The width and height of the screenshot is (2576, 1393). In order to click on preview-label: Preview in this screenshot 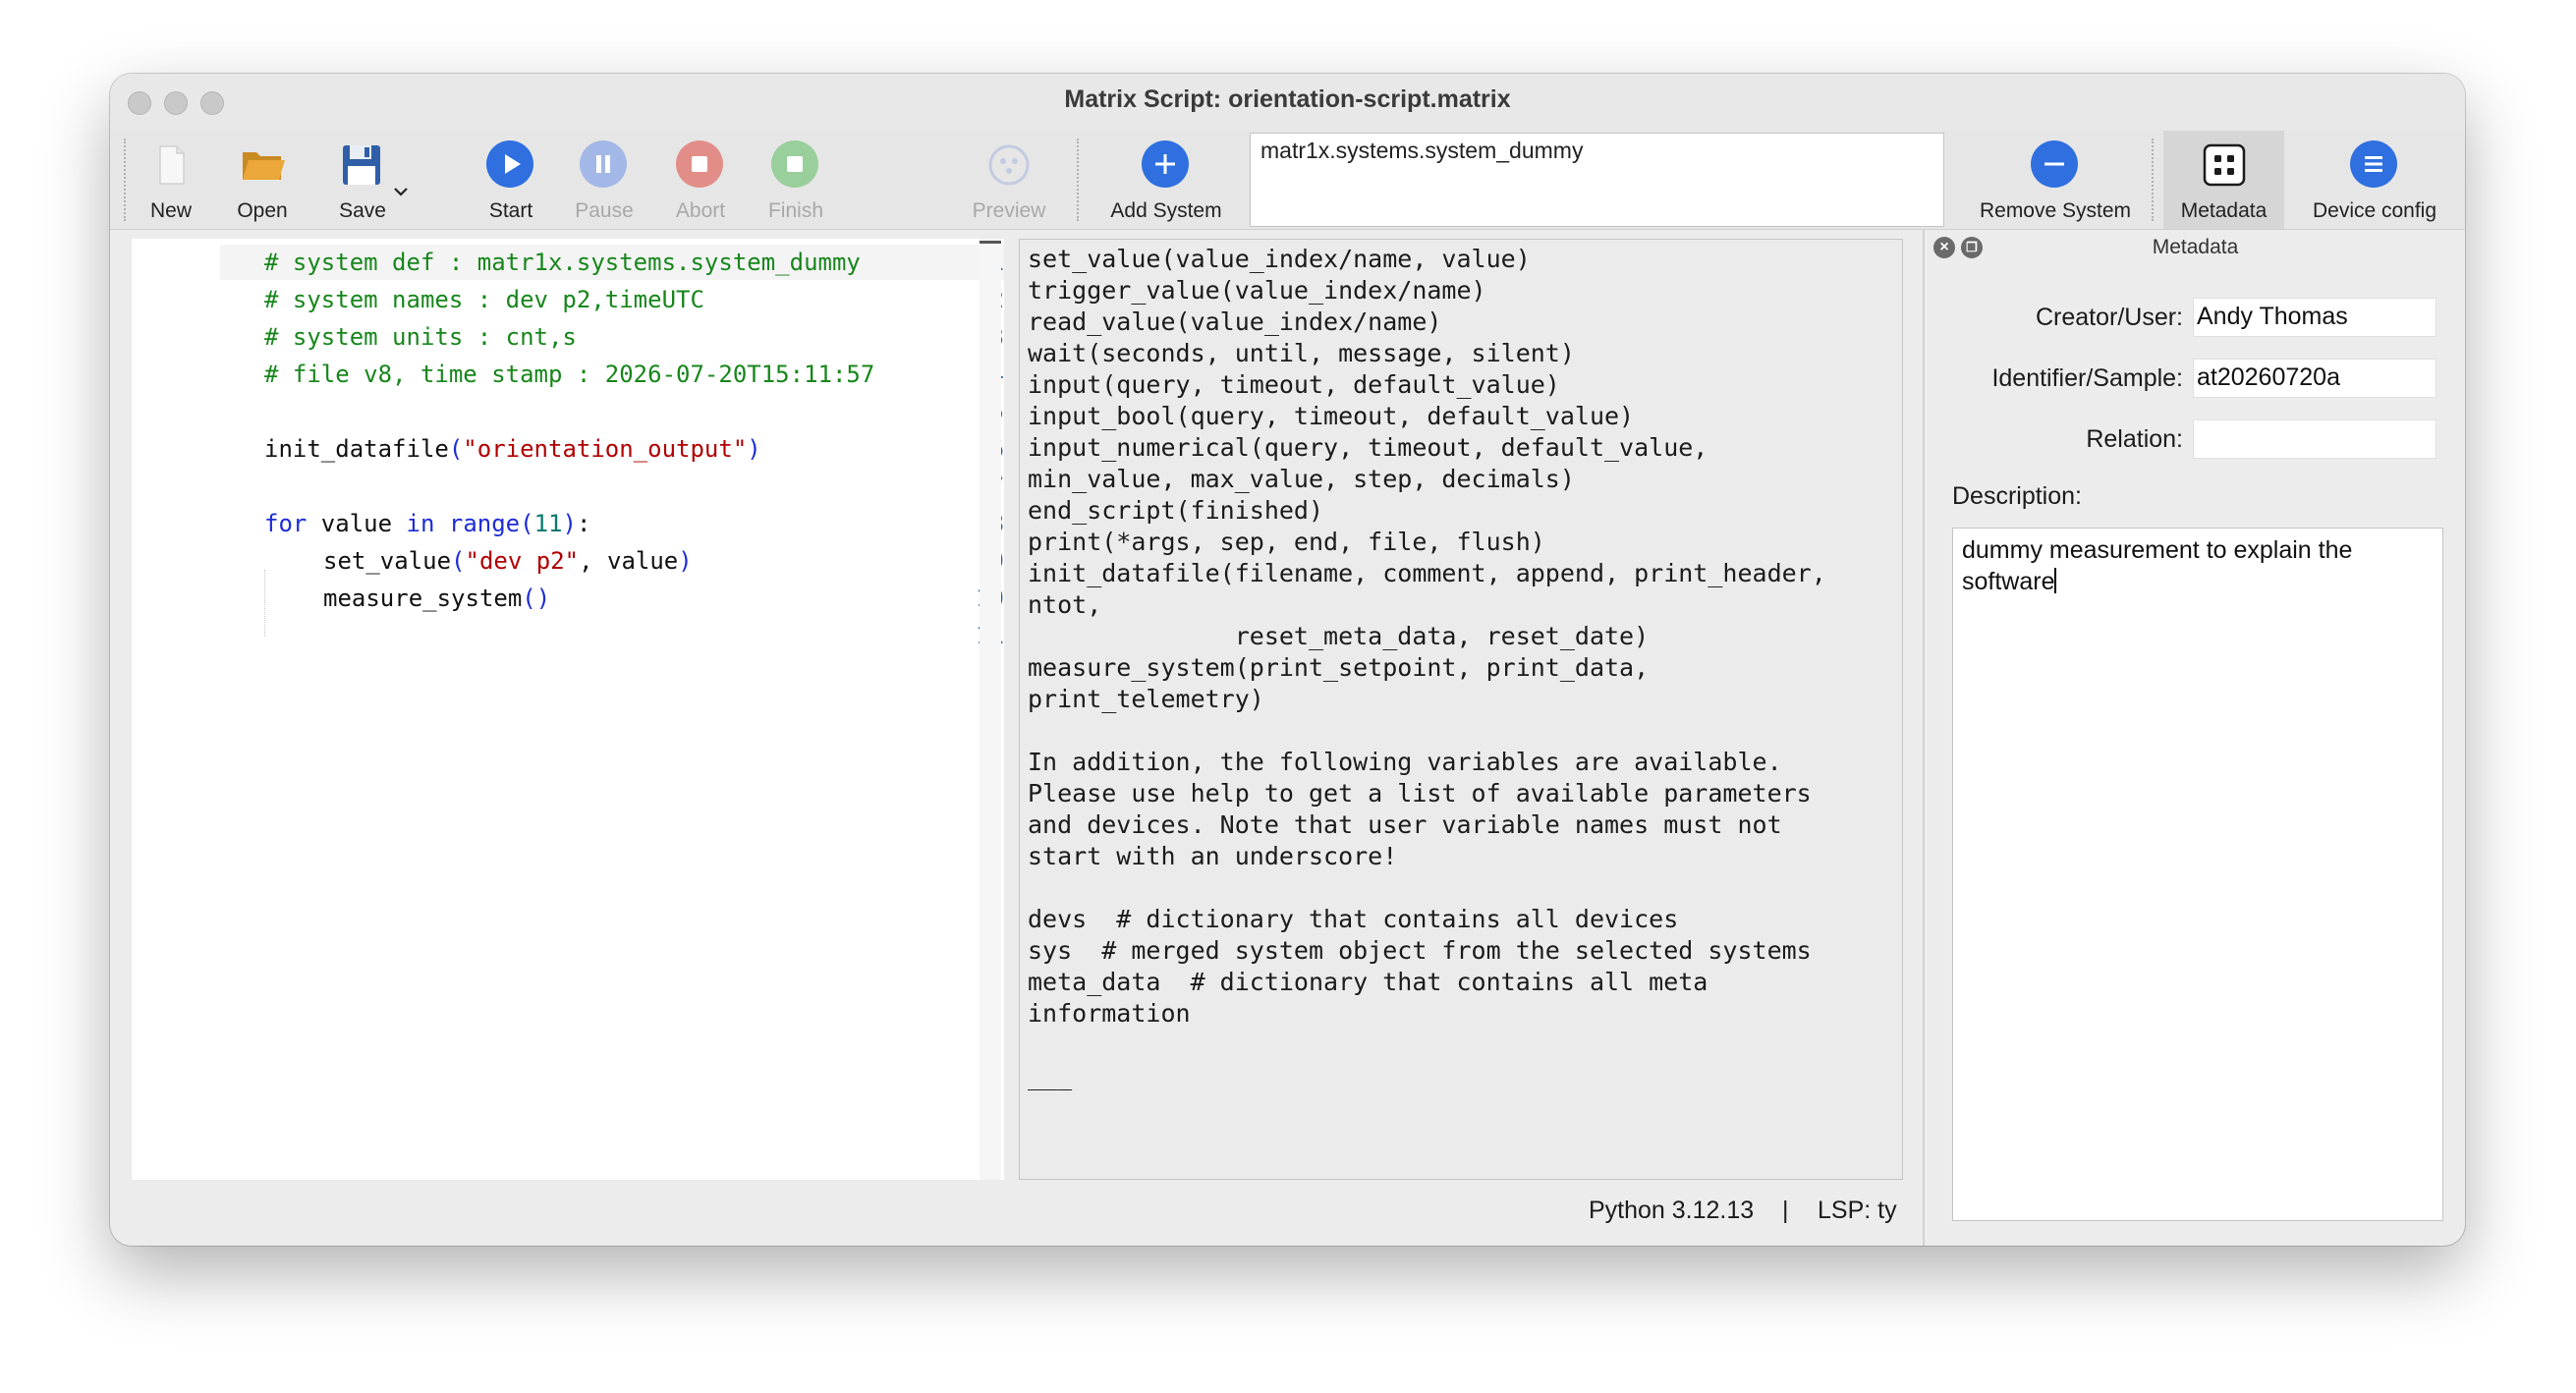, I will do `click(1009, 211)`.